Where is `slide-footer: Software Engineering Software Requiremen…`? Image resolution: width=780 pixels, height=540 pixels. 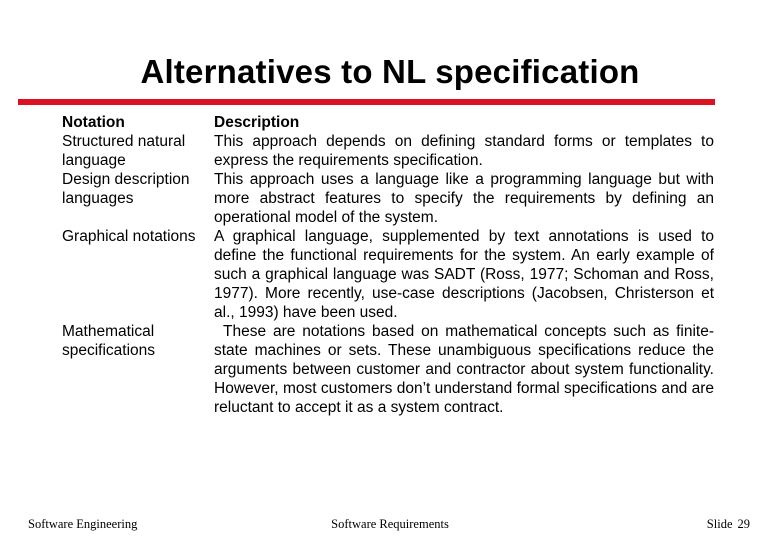
slide-footer: Software Engineering Software Requiremen… is located at coordinates (390, 526).